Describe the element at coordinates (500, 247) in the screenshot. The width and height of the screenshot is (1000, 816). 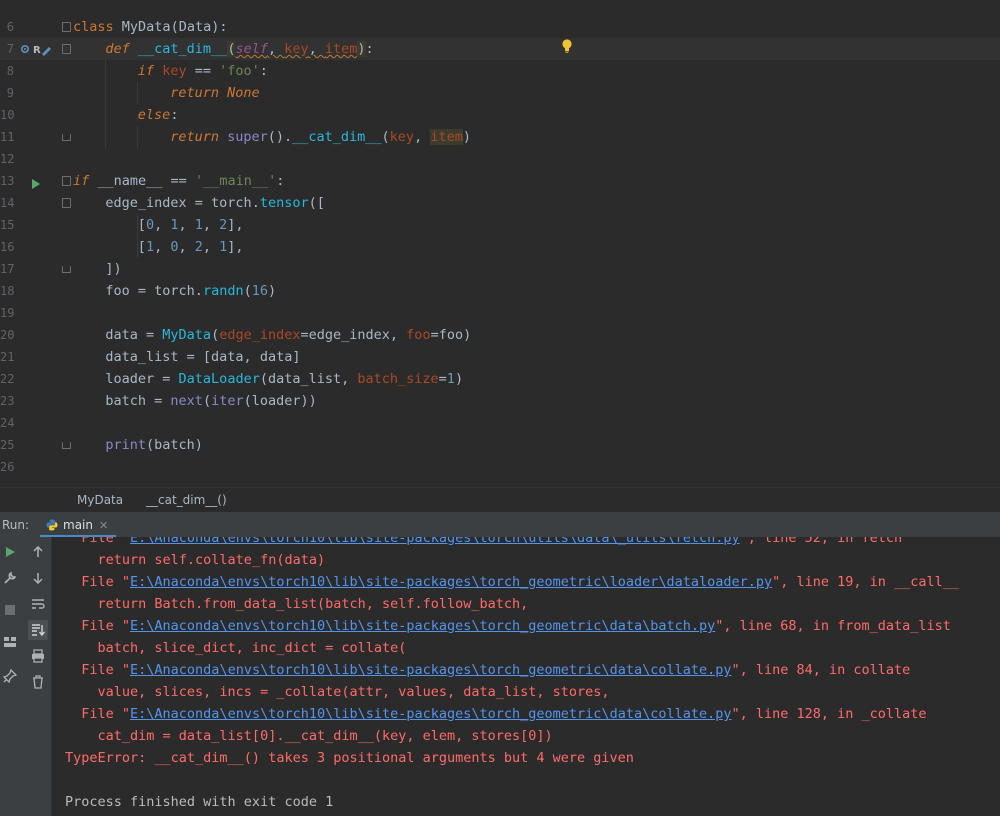
I see `code-line: 16 [1, 0, 2, 1],` at that location.